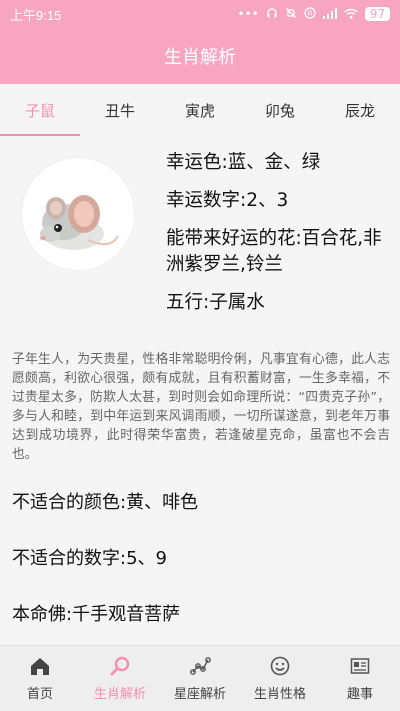 Image resolution: width=400 pixels, height=711 pixels. What do you see at coordinates (351, 14) in the screenshot?
I see `wifi-icon` at bounding box center [351, 14].